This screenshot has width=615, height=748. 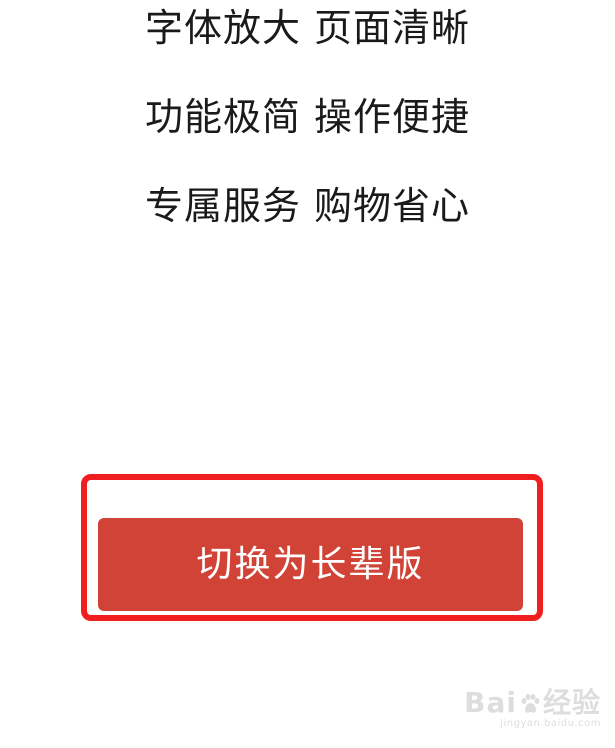 I want to click on watermark-site: jingyan.baidu.com, so click(x=550, y=723).